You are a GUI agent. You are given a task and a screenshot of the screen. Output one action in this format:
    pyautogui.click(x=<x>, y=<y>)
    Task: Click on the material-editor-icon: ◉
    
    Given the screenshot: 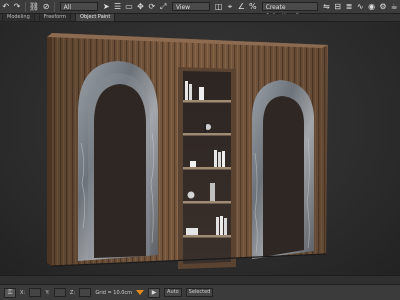 What is the action you would take?
    pyautogui.click(x=371, y=6)
    